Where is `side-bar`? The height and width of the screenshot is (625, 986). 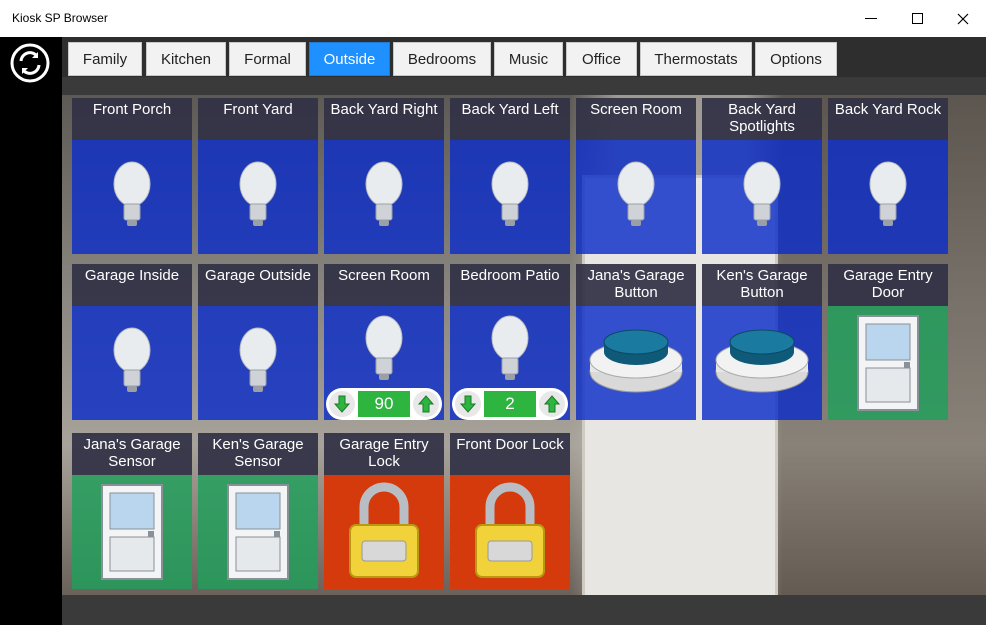
side-bar is located at coordinates (31, 331).